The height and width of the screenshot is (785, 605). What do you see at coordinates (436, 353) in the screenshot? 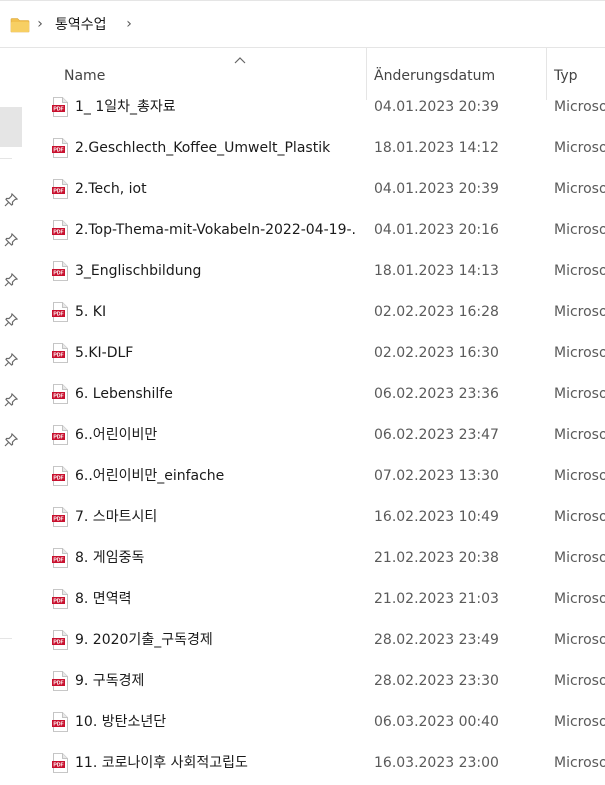
I see `file-modified-date: 02.02.2023 16:30` at bounding box center [436, 353].